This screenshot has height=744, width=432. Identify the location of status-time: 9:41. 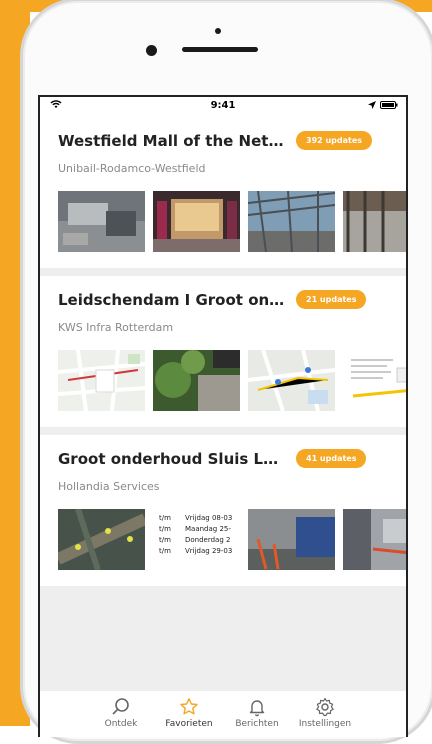
(223, 105).